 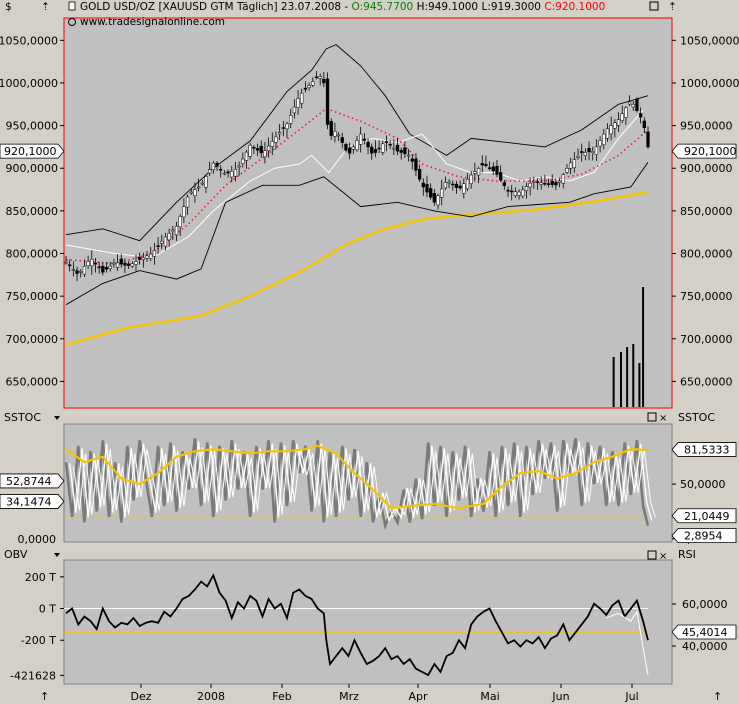 I want to click on sstoc-dropdown, so click(x=57, y=418).